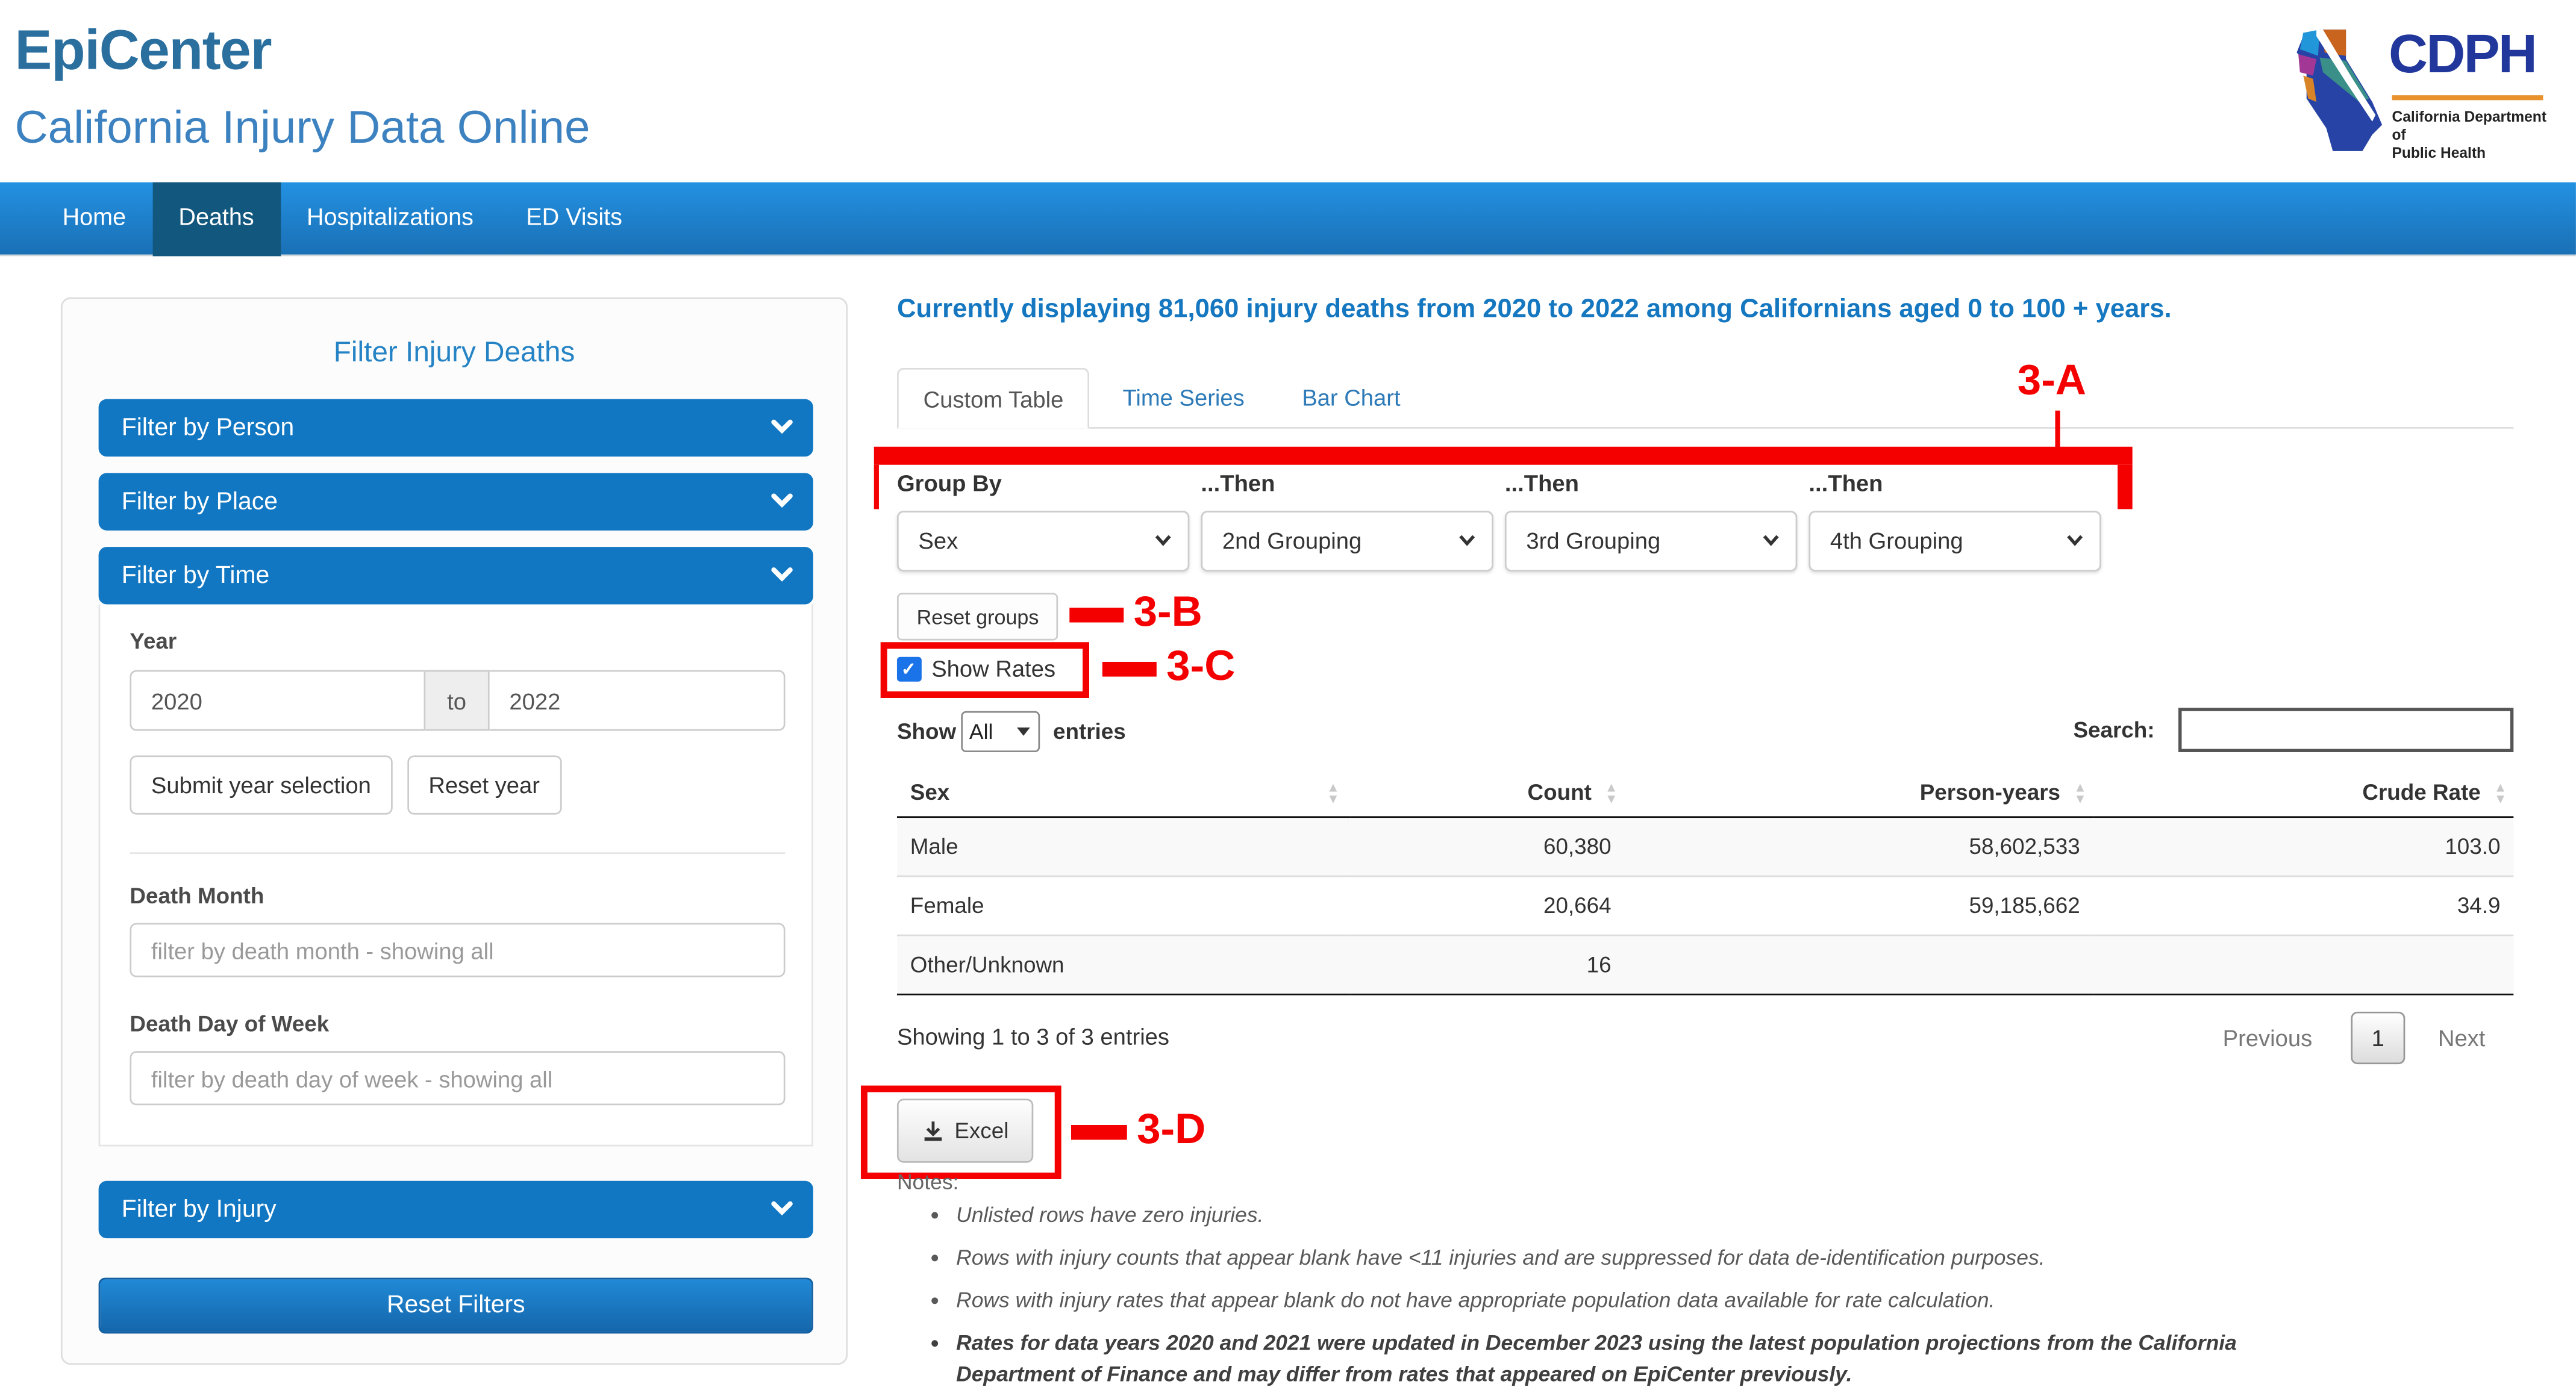 This screenshot has height=1396, width=2576. What do you see at coordinates (1001, 731) in the screenshot?
I see `entries-select: All` at bounding box center [1001, 731].